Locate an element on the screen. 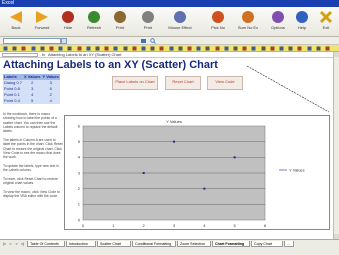  font-icon is located at coordinates (180, 48).